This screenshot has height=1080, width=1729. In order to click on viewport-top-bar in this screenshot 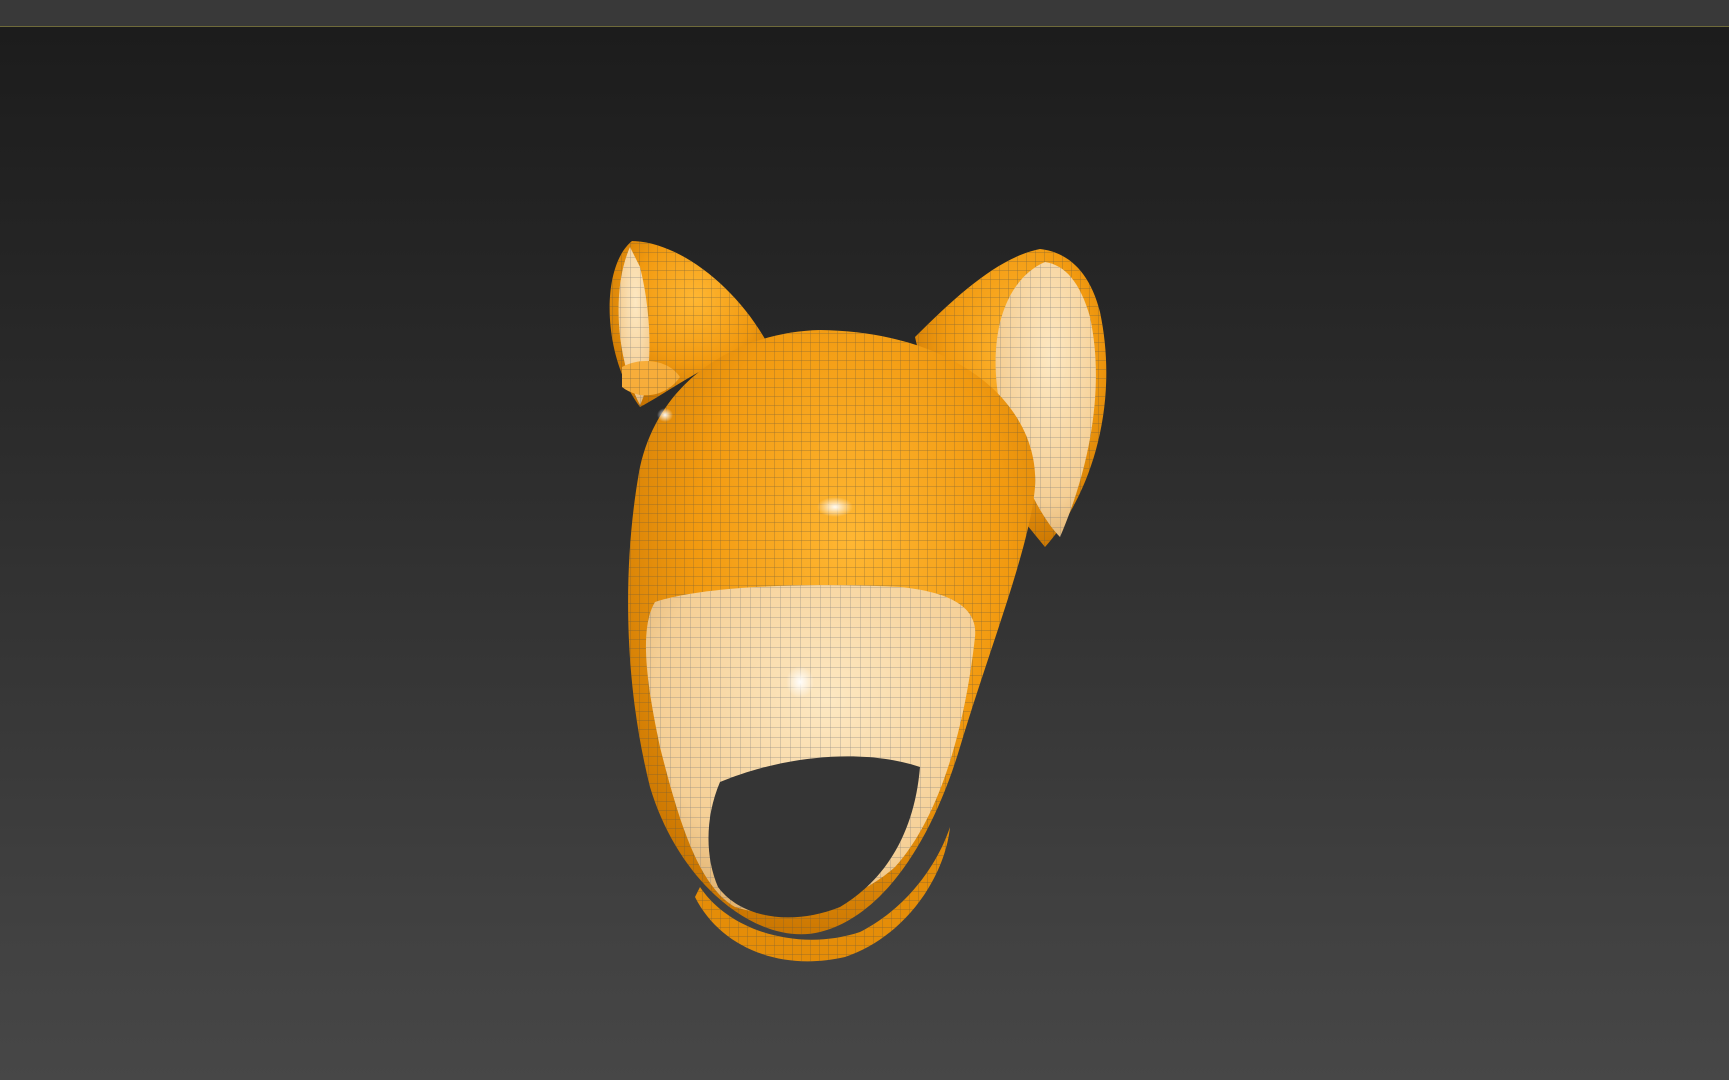, I will do `click(864, 13)`.